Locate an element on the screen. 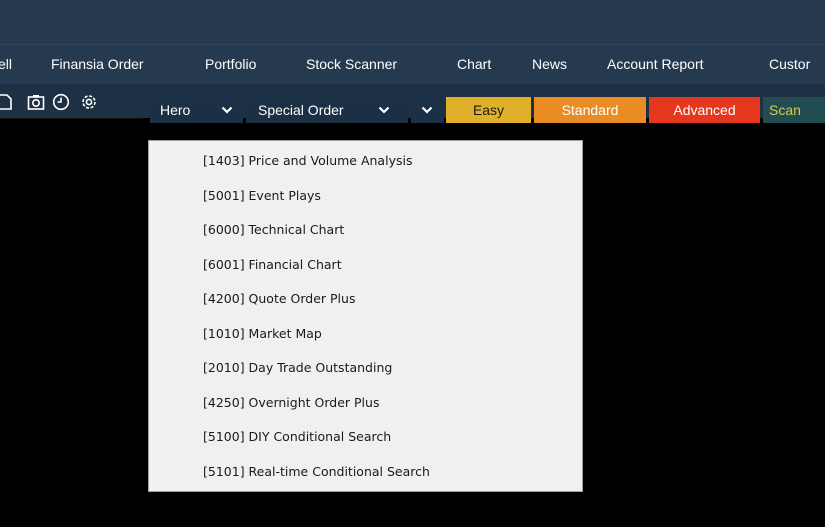  dropdown-item-5101: [5101] Real-time Conditional Search is located at coordinates (316, 472).